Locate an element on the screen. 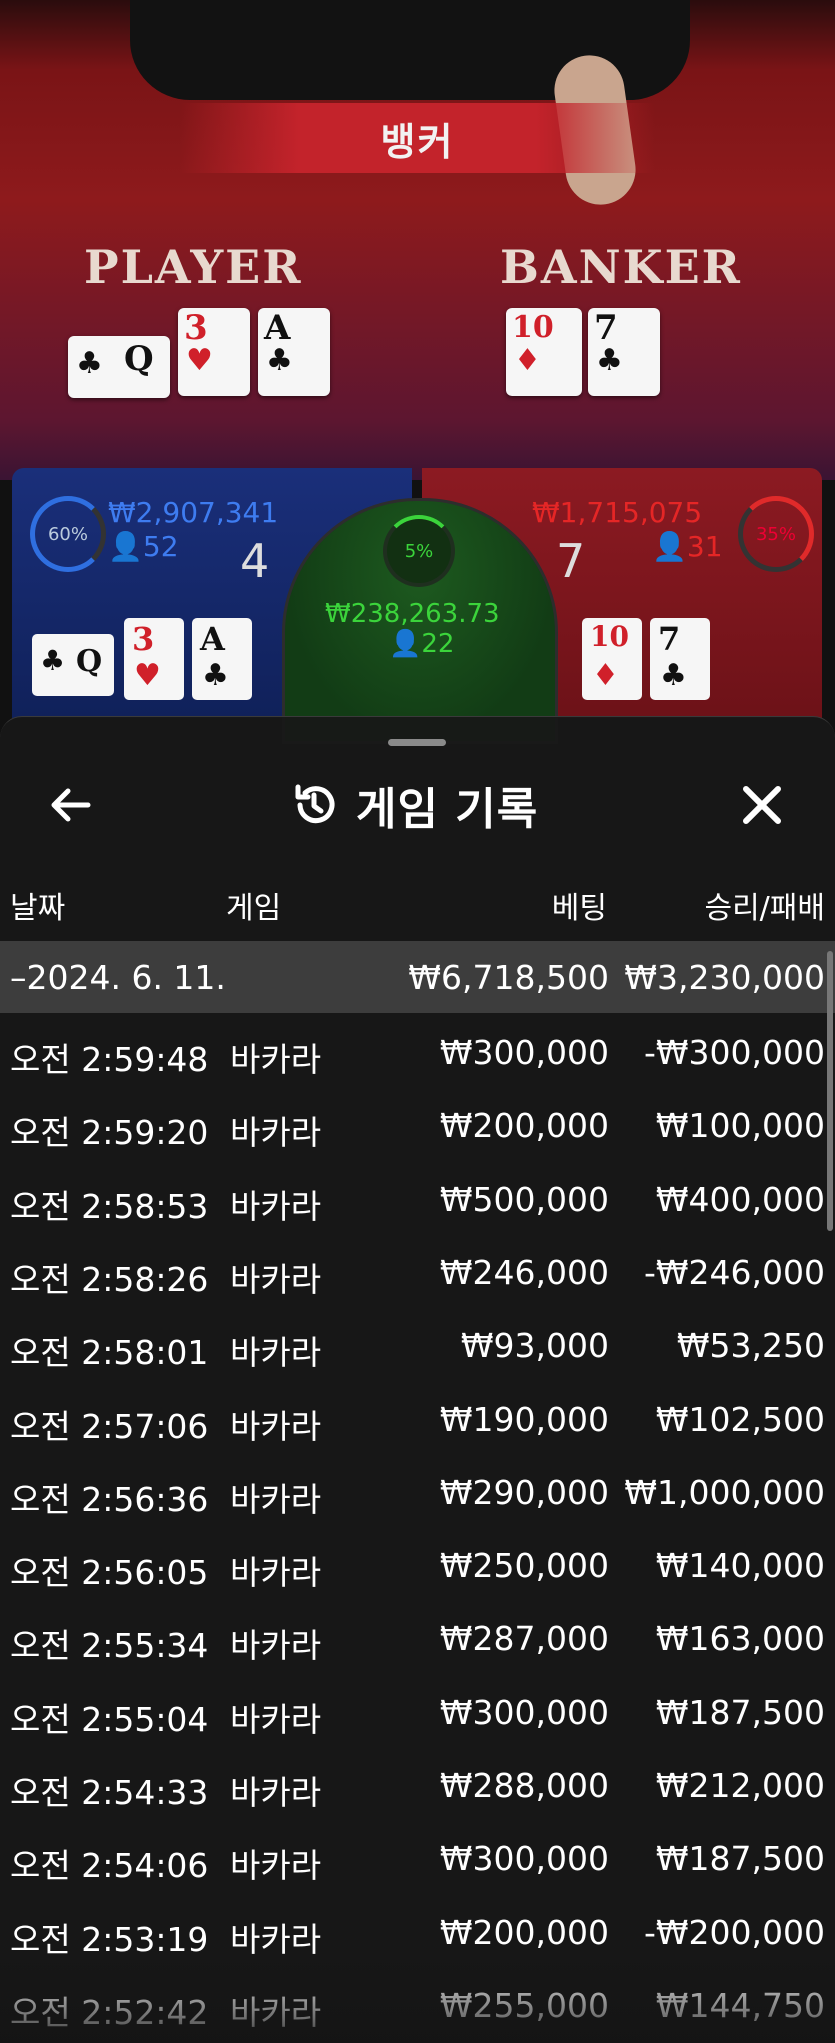 The width and height of the screenshot is (835, 2043). banker-bettors: 👤31 is located at coordinates (687, 546).